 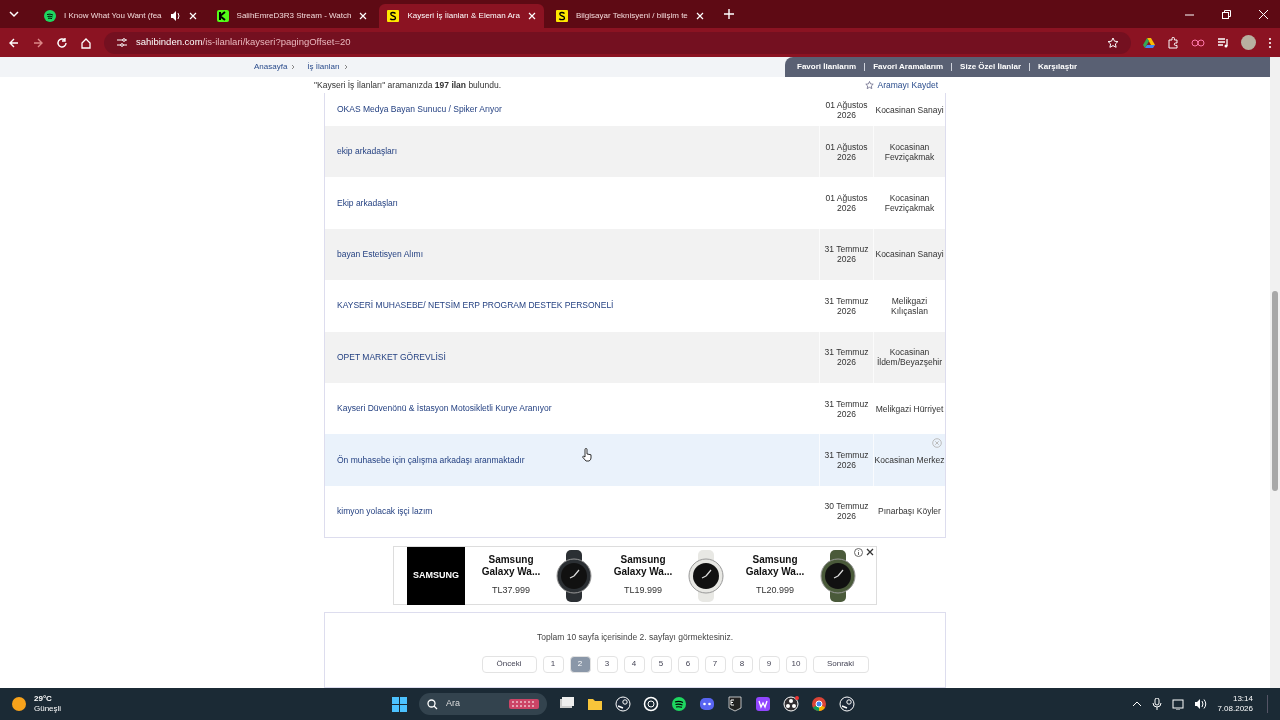 What do you see at coordinates (38, 42) in the screenshot?
I see `forward-icon` at bounding box center [38, 42].